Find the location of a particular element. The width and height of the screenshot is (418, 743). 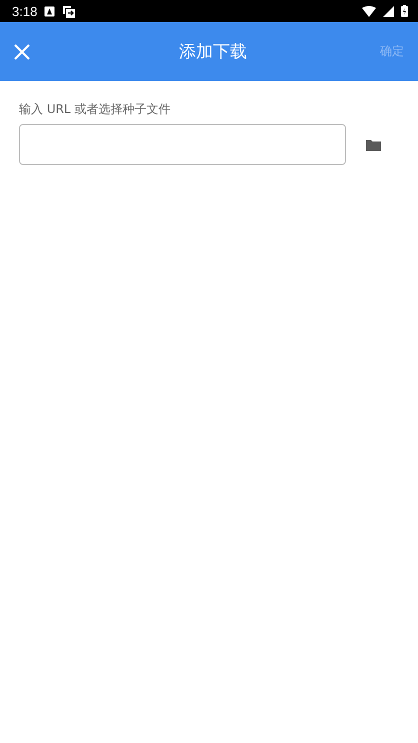

folder-icon is located at coordinates (373, 144).